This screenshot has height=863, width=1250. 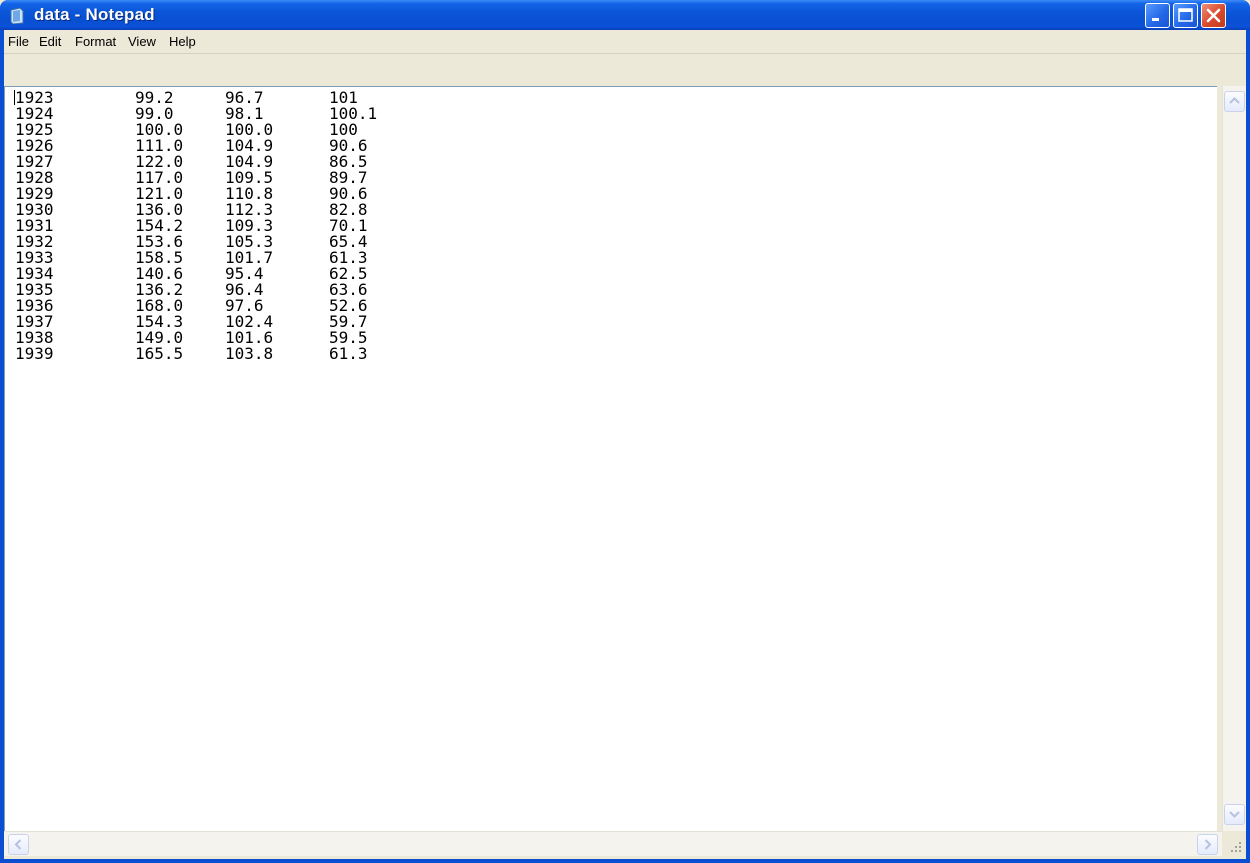 I want to click on scroll-up-button, so click(x=1234, y=101).